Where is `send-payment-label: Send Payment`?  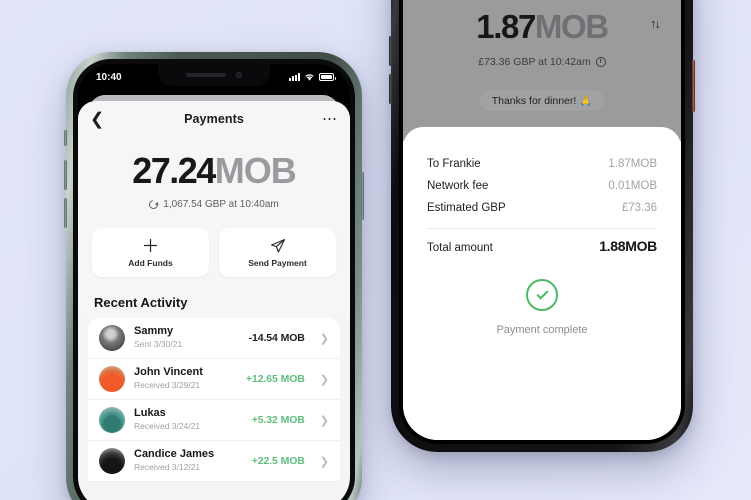 send-payment-label: Send Payment is located at coordinates (277, 263).